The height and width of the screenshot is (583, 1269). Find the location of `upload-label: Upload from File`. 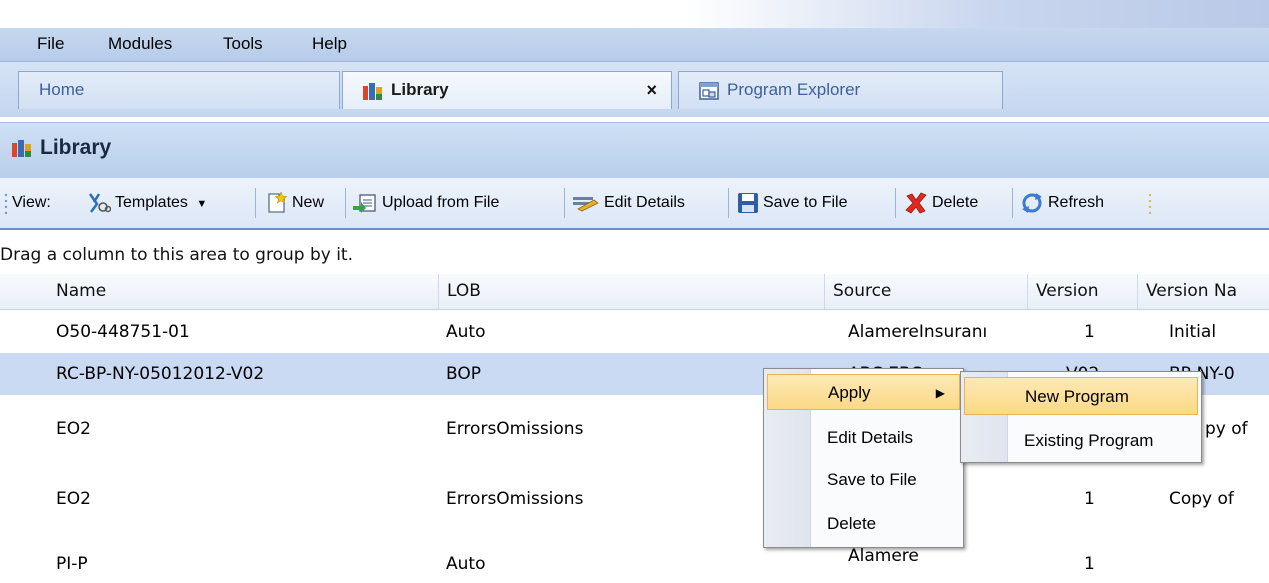

upload-label: Upload from File is located at coordinates (441, 202).